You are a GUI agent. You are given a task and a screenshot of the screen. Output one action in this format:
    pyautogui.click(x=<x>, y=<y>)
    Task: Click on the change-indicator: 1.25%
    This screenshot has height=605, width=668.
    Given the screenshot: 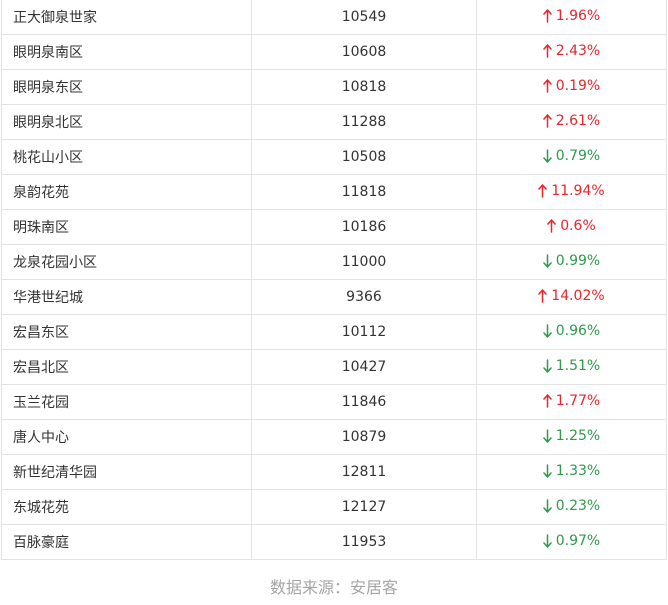 What is the action you would take?
    pyautogui.click(x=571, y=436)
    